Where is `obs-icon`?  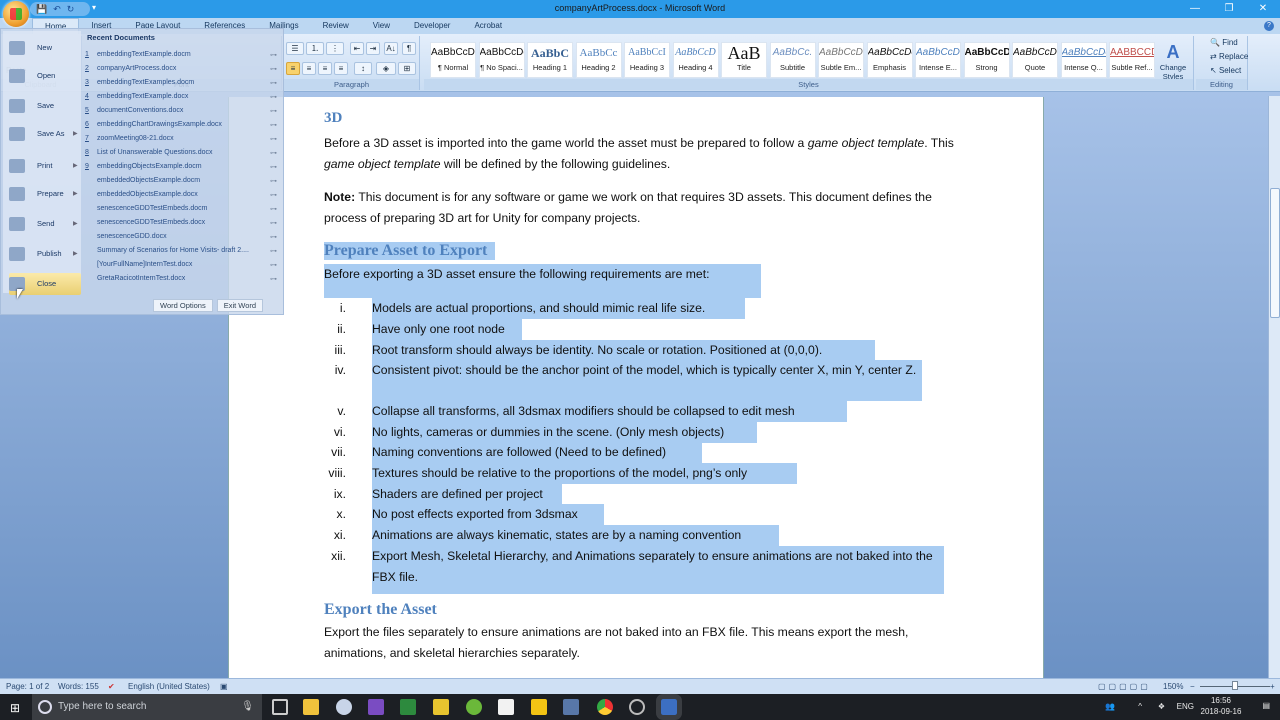
obs-icon is located at coordinates (637, 707).